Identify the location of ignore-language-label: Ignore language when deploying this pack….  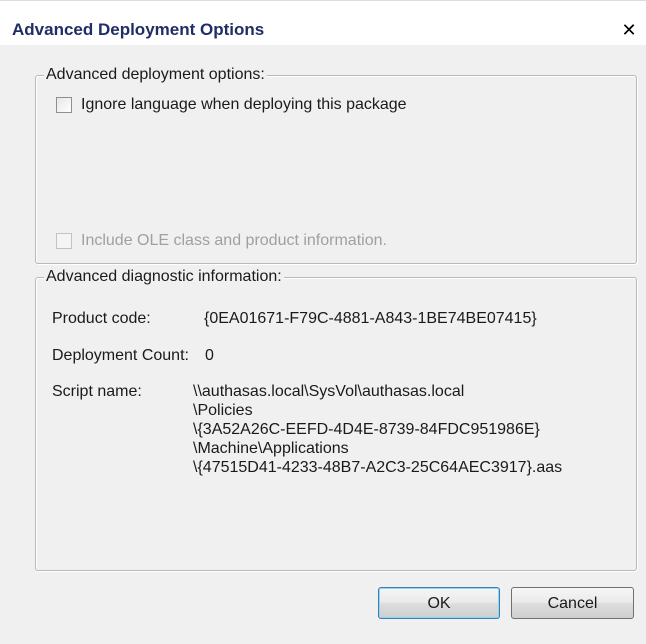
(244, 105).